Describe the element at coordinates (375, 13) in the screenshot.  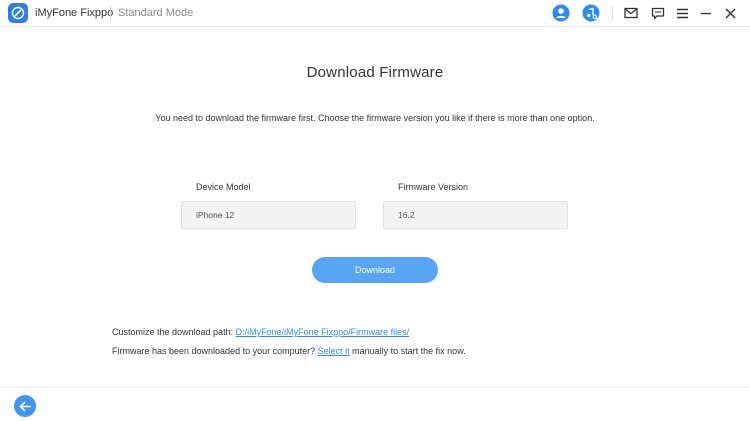
I see `title-bar: iMyFone Fixppo Standard Mode` at that location.